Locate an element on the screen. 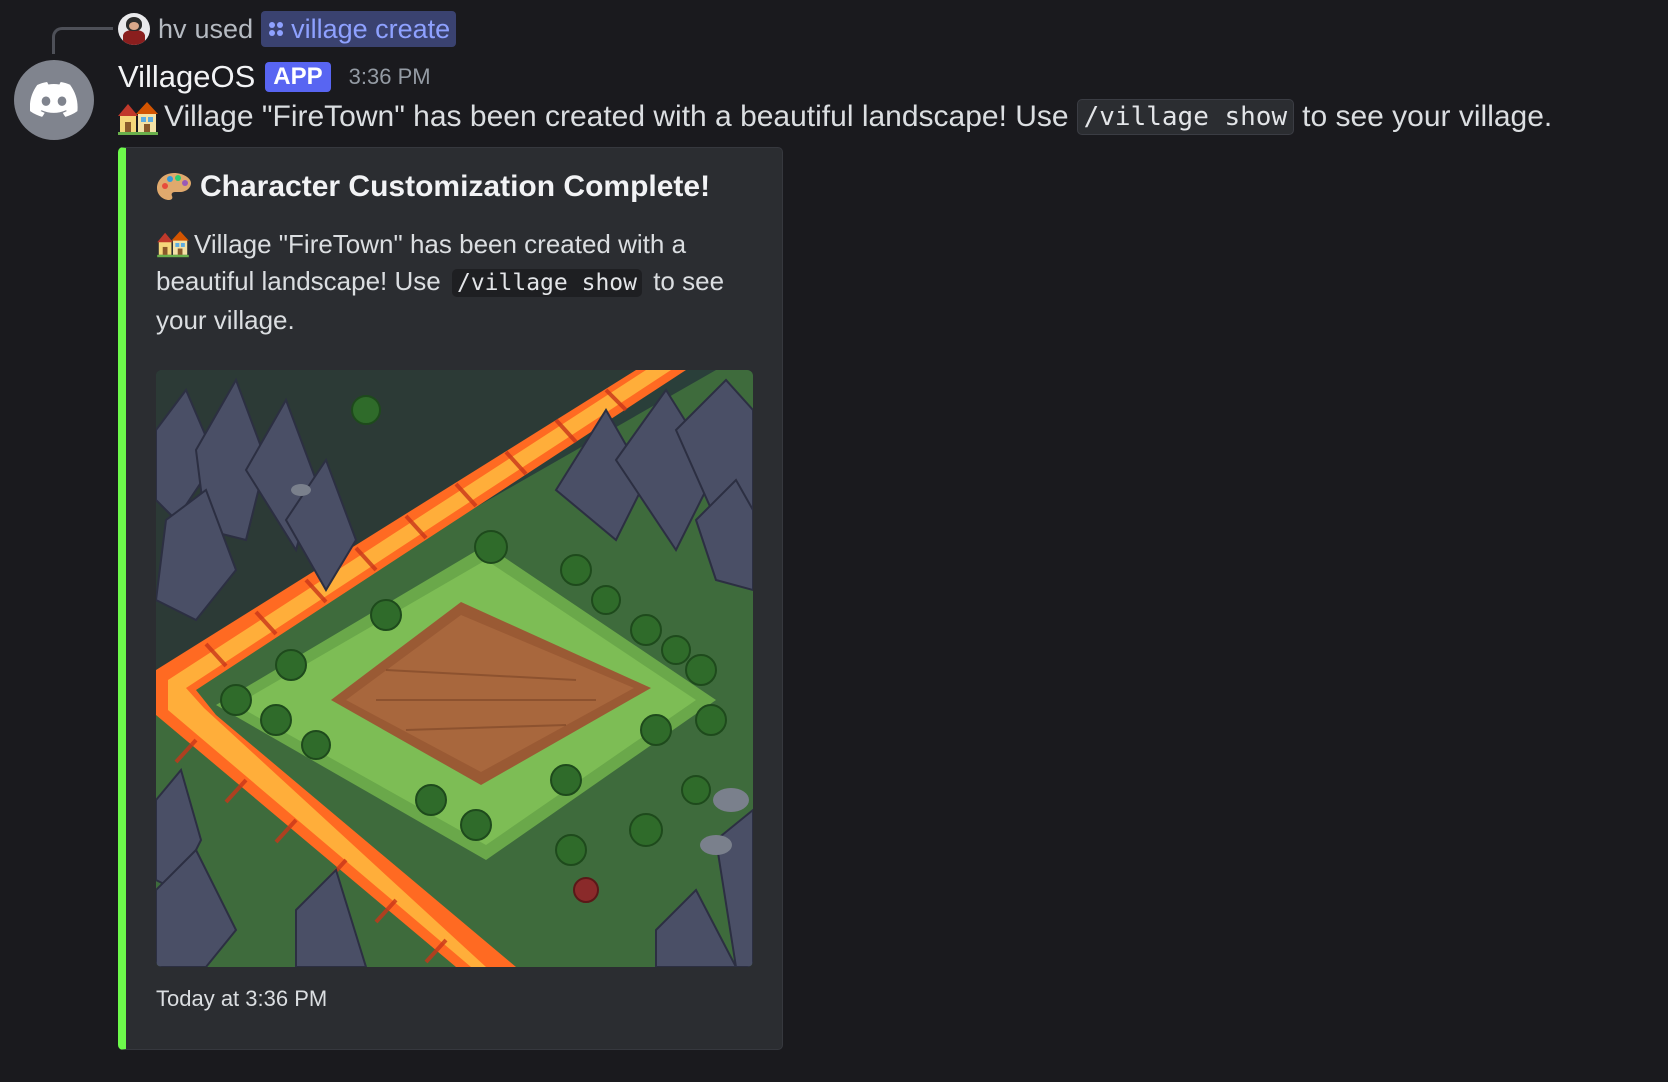 Image resolution: width=1668 pixels, height=1082 pixels. embed-title: Character Customization Complete! is located at coordinates (433, 187).